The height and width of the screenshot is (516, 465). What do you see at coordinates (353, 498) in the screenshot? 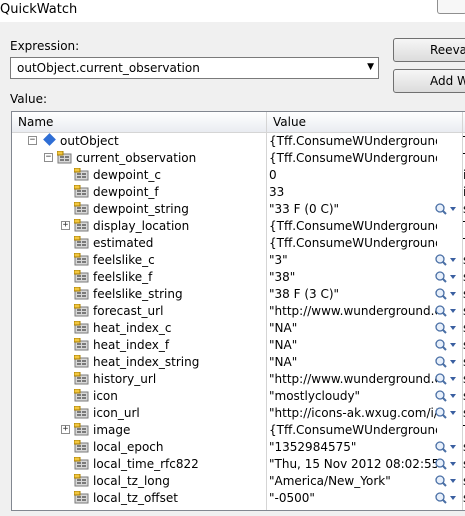
I see `row-value: "-0500"` at bounding box center [353, 498].